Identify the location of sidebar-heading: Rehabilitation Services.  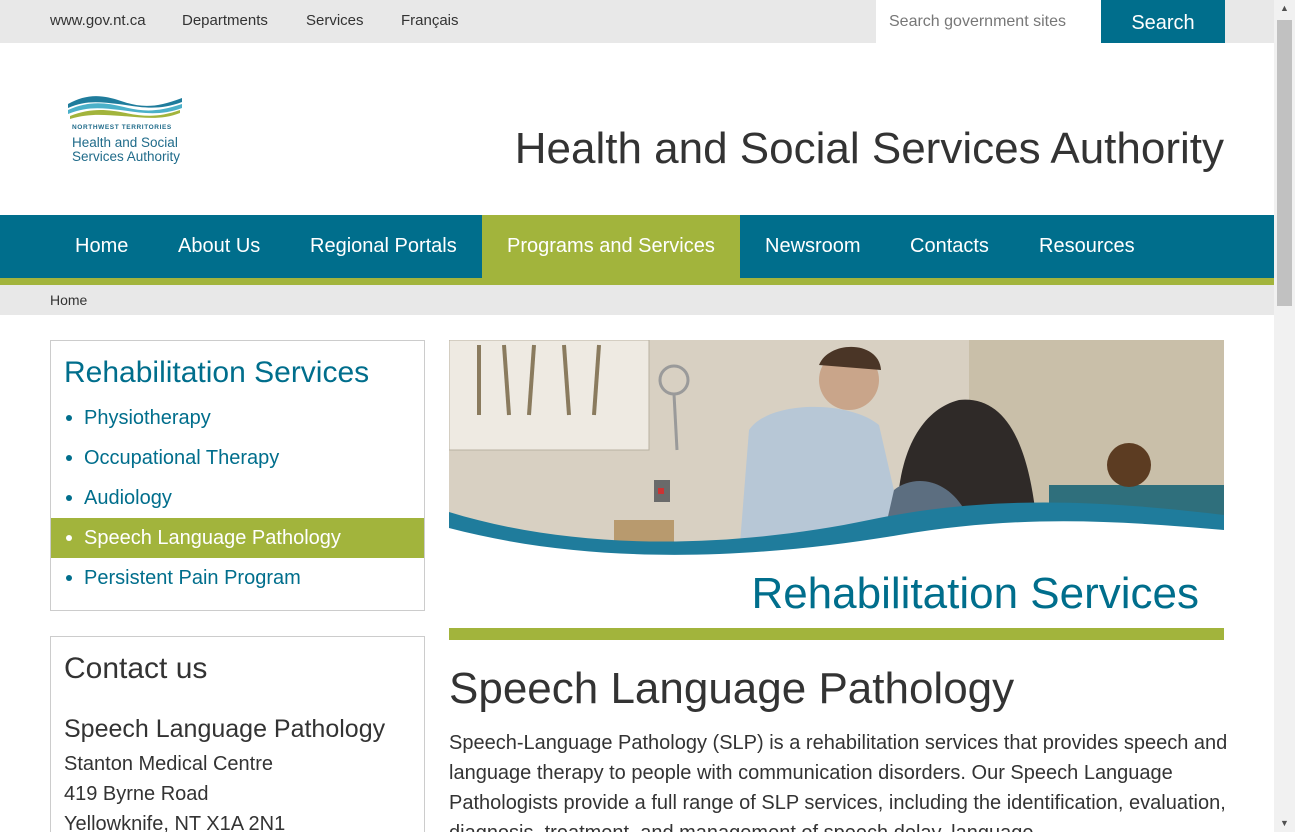
(216, 373).